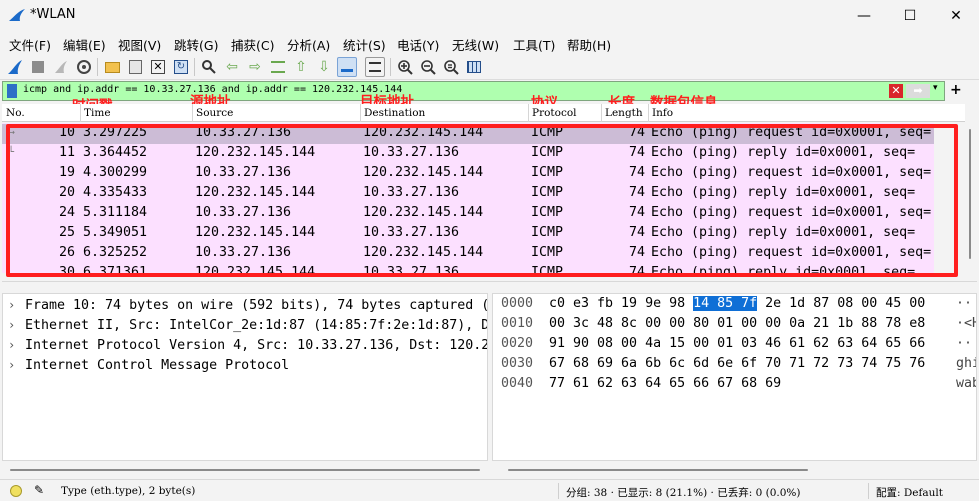 This screenshot has height=501, width=979. Describe the element at coordinates (909, 492) in the screenshot. I see `status-profile: 配置: Default` at that location.